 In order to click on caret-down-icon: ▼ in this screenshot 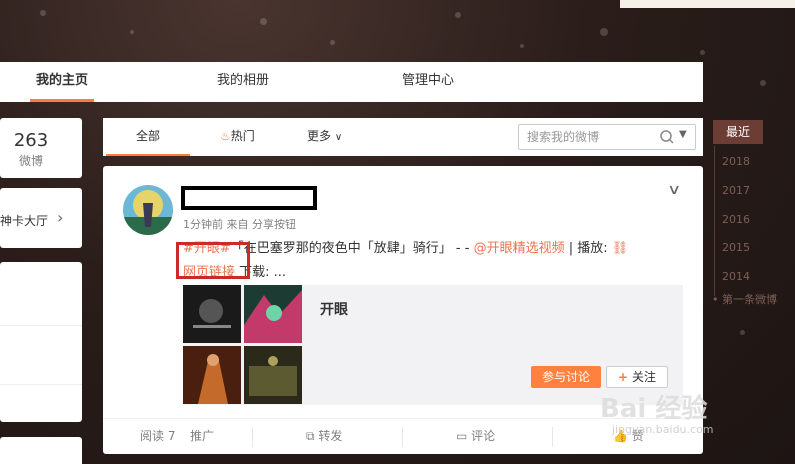, I will do `click(683, 134)`.